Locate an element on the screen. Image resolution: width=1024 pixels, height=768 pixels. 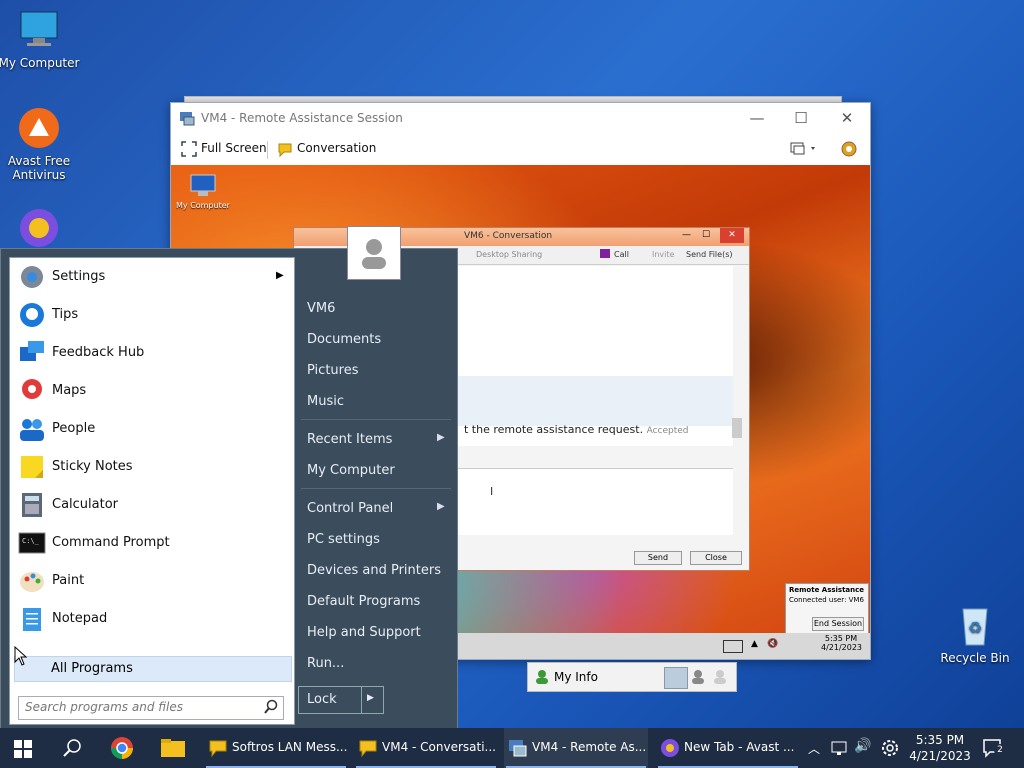
conversation-title: VM6 - Conversation is located at coordinates (508, 236).